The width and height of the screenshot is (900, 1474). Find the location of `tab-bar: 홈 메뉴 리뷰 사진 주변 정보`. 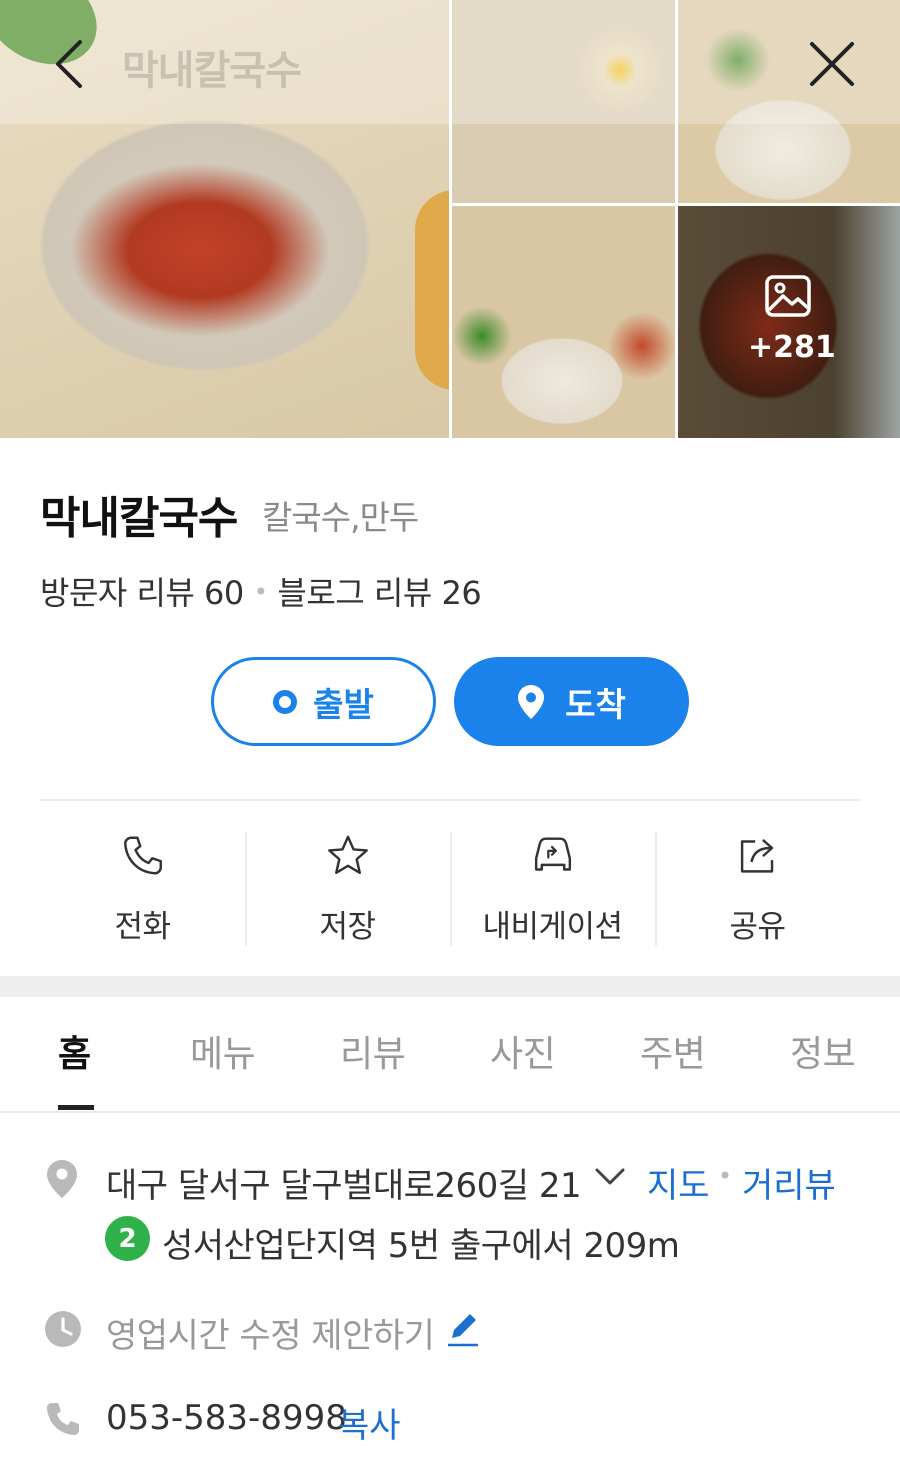

tab-bar: 홈 메뉴 리뷰 사진 주변 정보 is located at coordinates (450, 1054).